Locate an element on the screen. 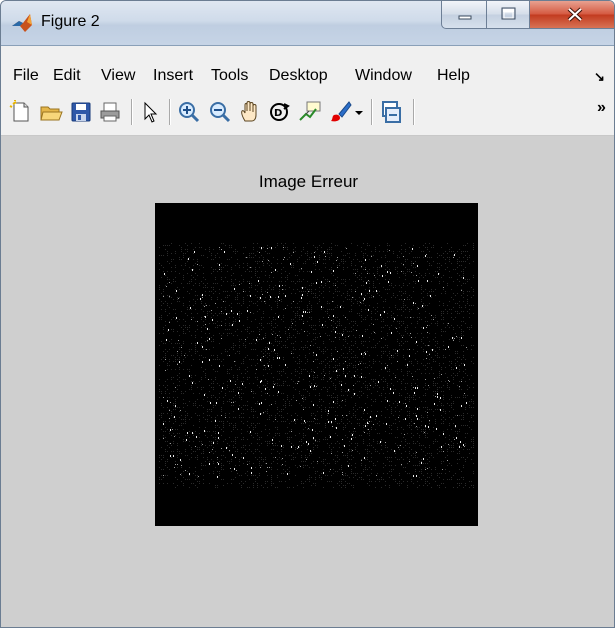 This screenshot has height=628, width=615. link-plot-icon is located at coordinates (391, 112).